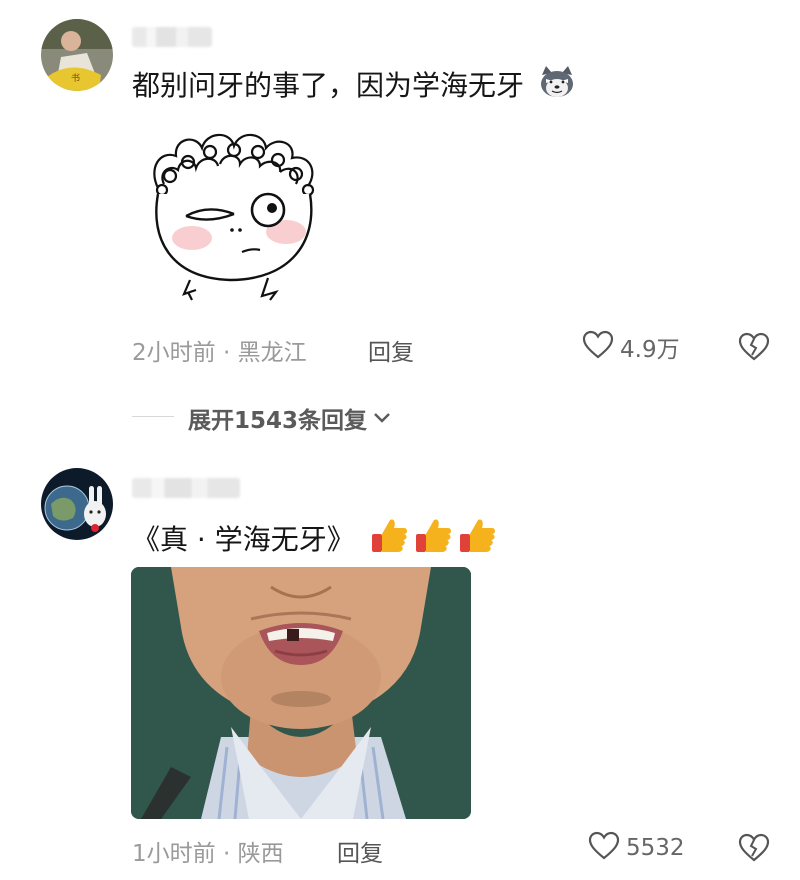 Image resolution: width=800 pixels, height=880 pixels. What do you see at coordinates (219, 353) in the screenshot?
I see `comment-meta: 2小时前 · 黑龙江` at bounding box center [219, 353].